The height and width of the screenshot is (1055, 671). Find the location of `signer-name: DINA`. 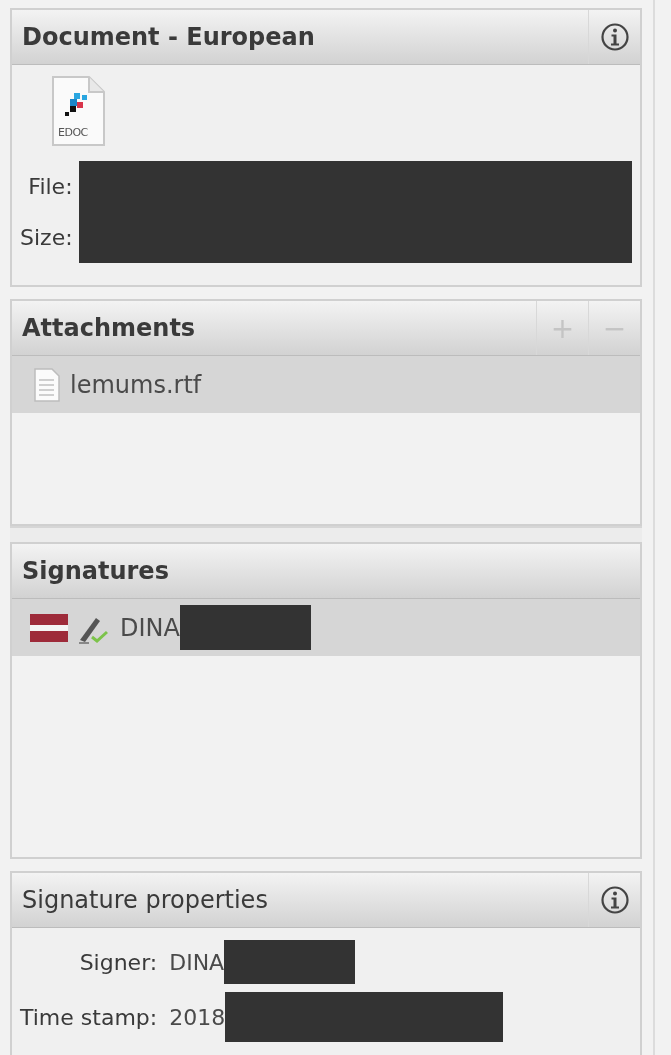

signer-name: DINA is located at coordinates (150, 627).